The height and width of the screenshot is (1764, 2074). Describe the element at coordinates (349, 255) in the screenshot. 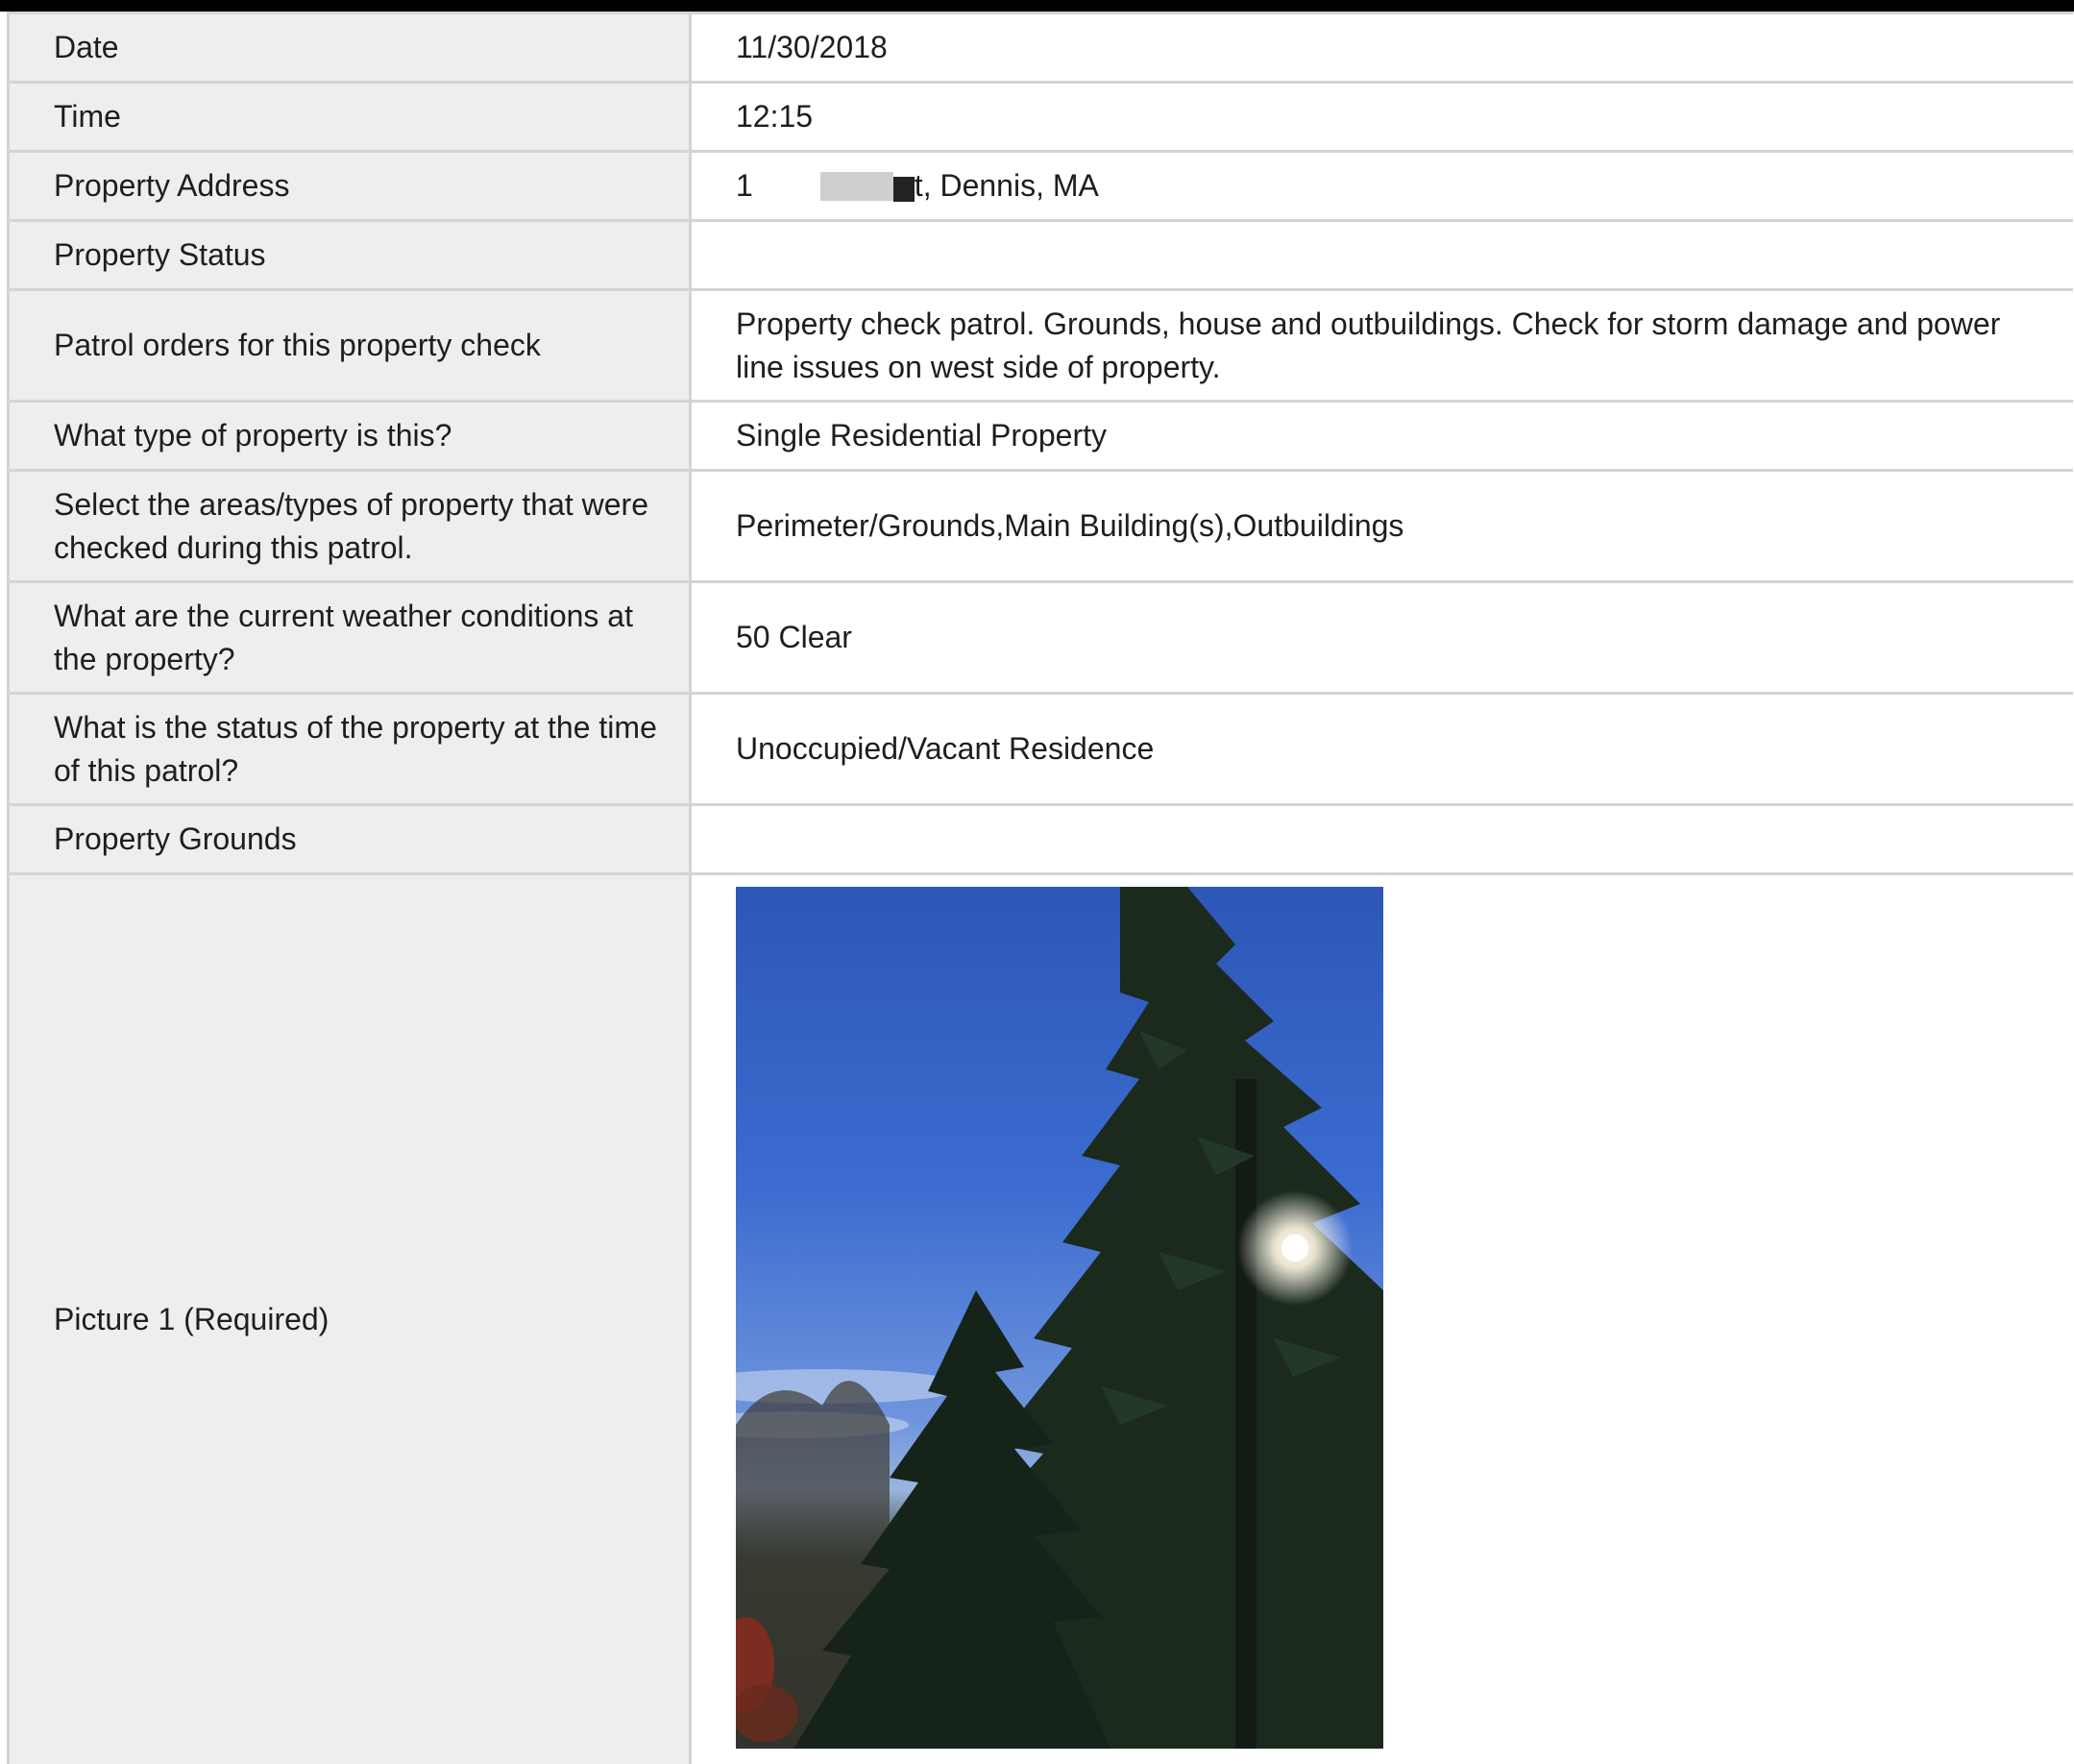

I see `property-status-label: Property Status` at that location.